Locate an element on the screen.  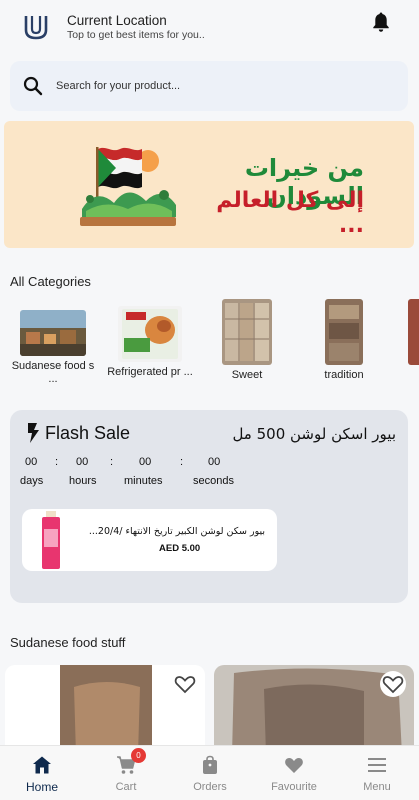
nav-favourite: Favourite is located at coordinates (294, 773).